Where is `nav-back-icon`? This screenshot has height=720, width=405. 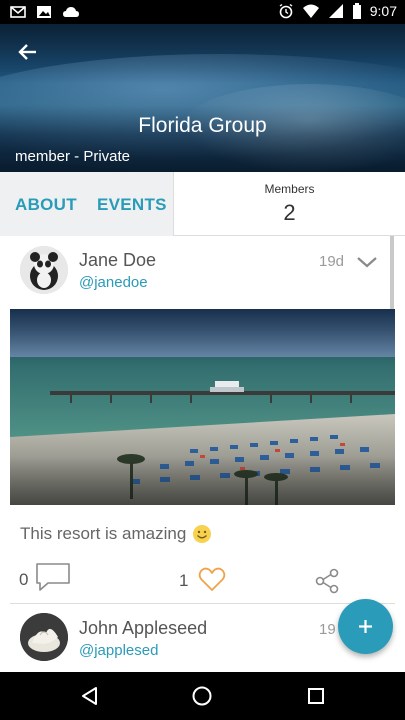
nav-back-icon is located at coordinates (90, 696).